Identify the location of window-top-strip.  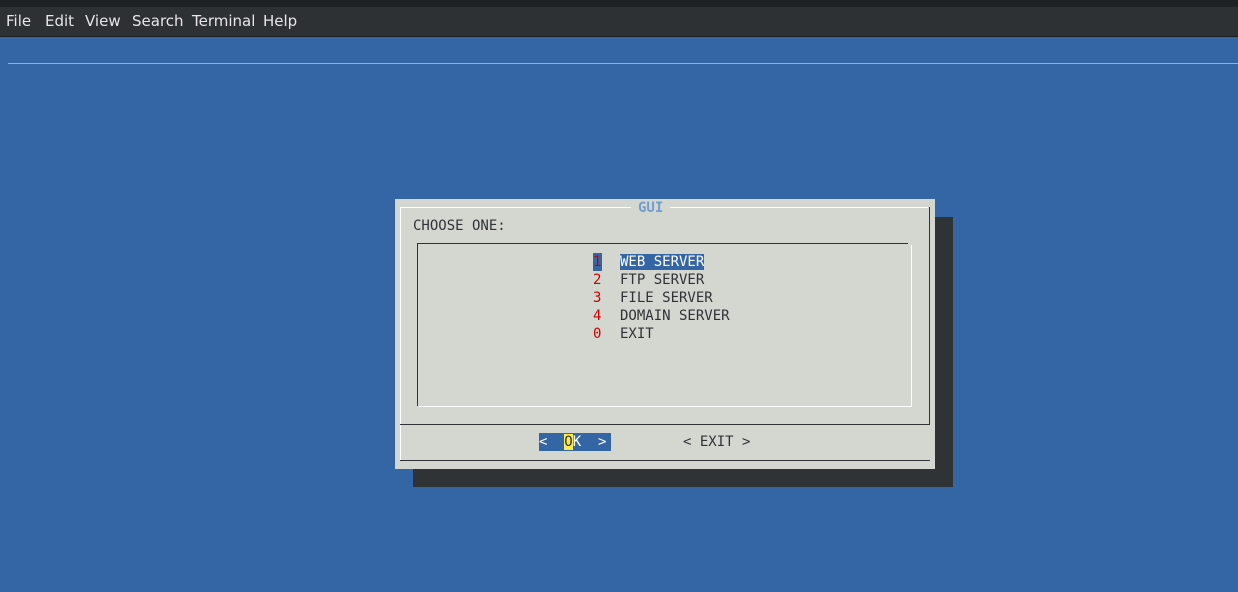
(619, 3).